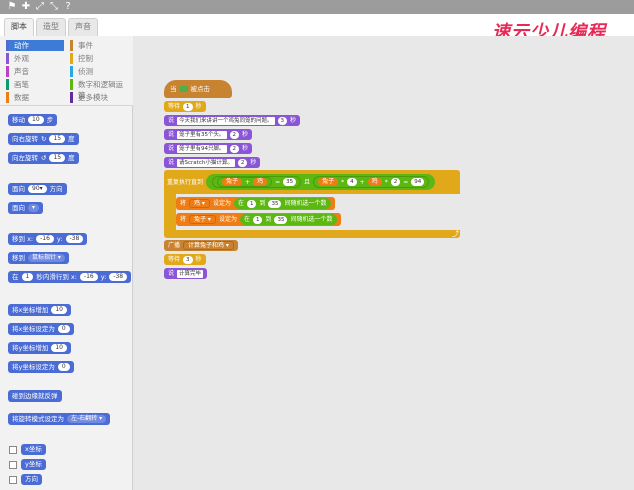 This screenshot has width=634, height=490. Describe the element at coordinates (51, 27) in the screenshot. I see `tab-costumes: 造型` at that location.